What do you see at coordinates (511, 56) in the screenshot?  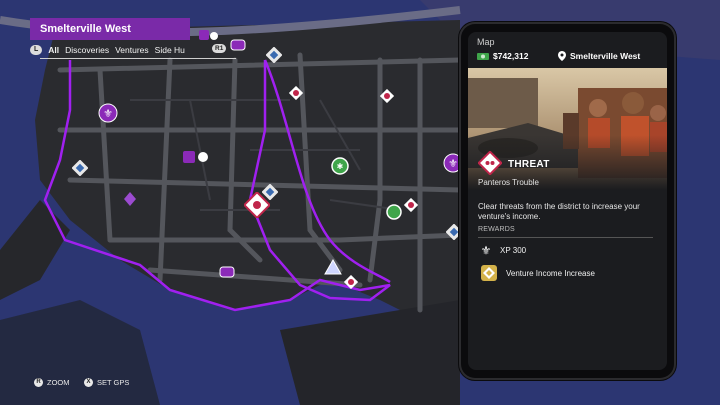 I see `money-value: $742,312` at bounding box center [511, 56].